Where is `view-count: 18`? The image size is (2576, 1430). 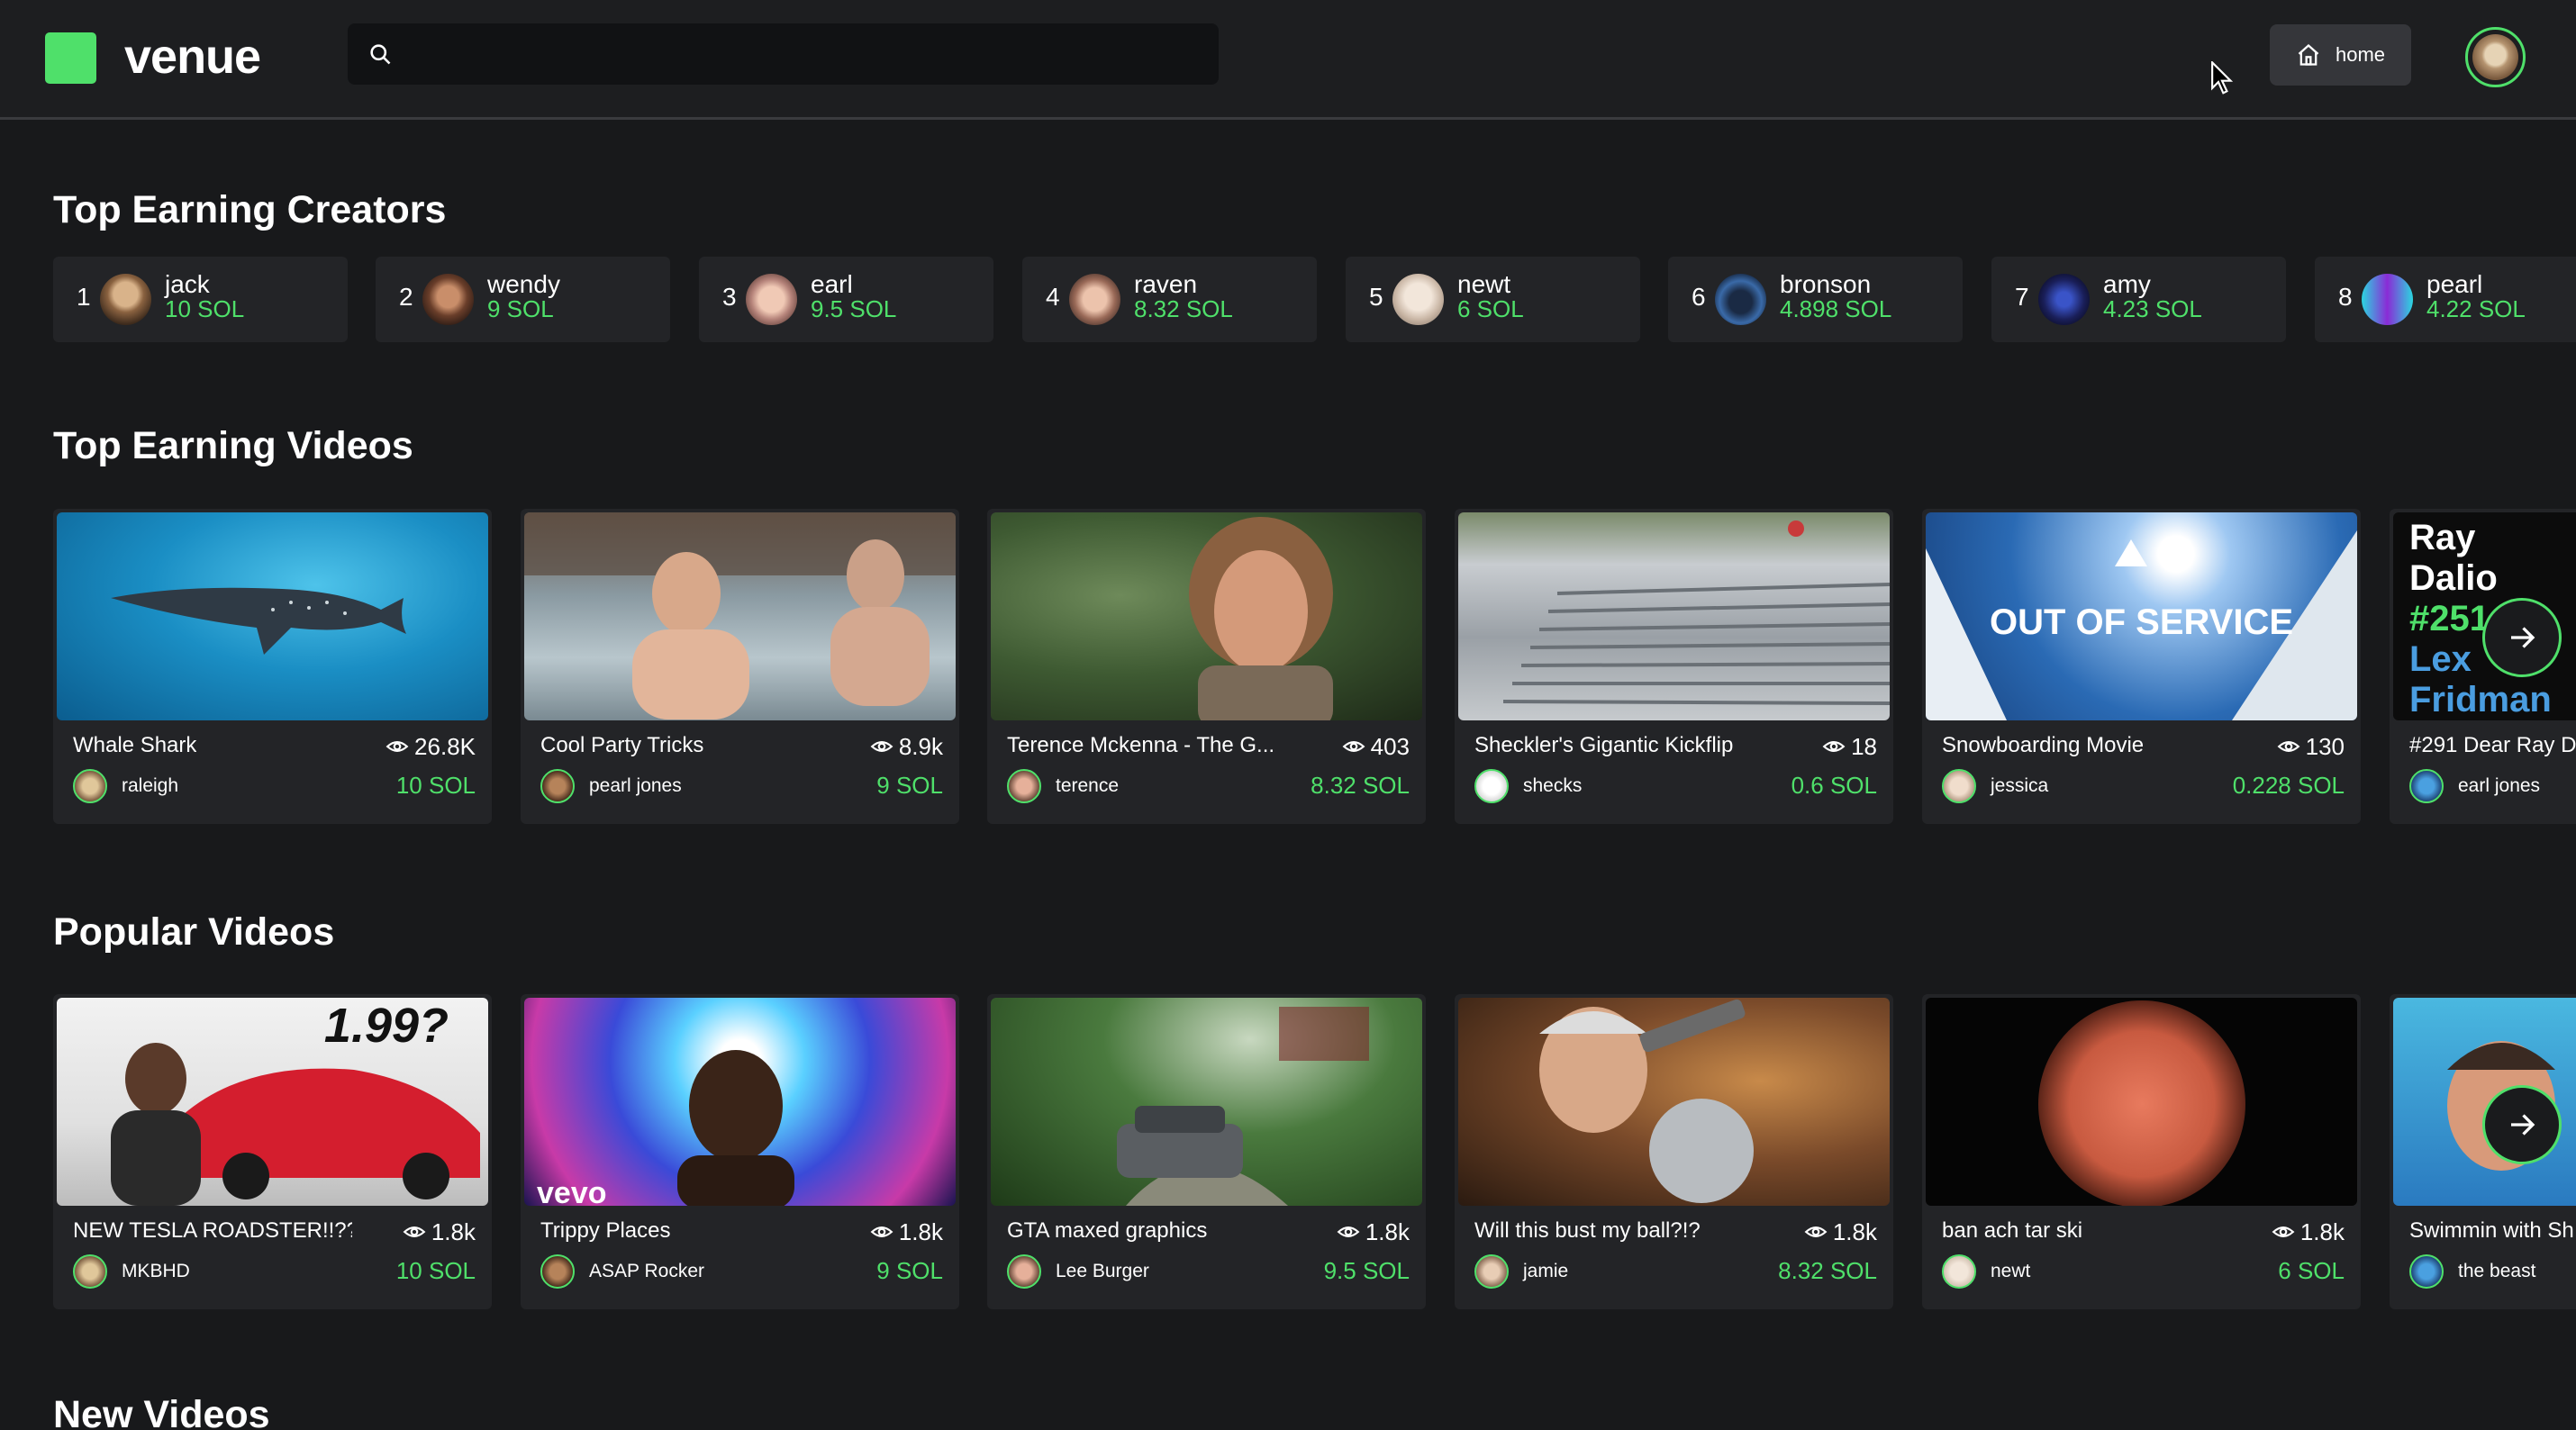 view-count: 18 is located at coordinates (1850, 746).